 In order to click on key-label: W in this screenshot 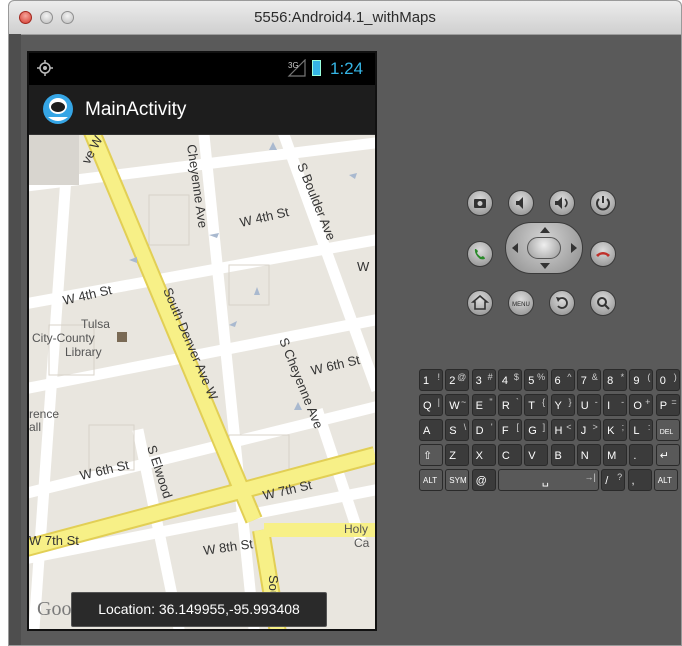, I will do `click(454, 406)`.